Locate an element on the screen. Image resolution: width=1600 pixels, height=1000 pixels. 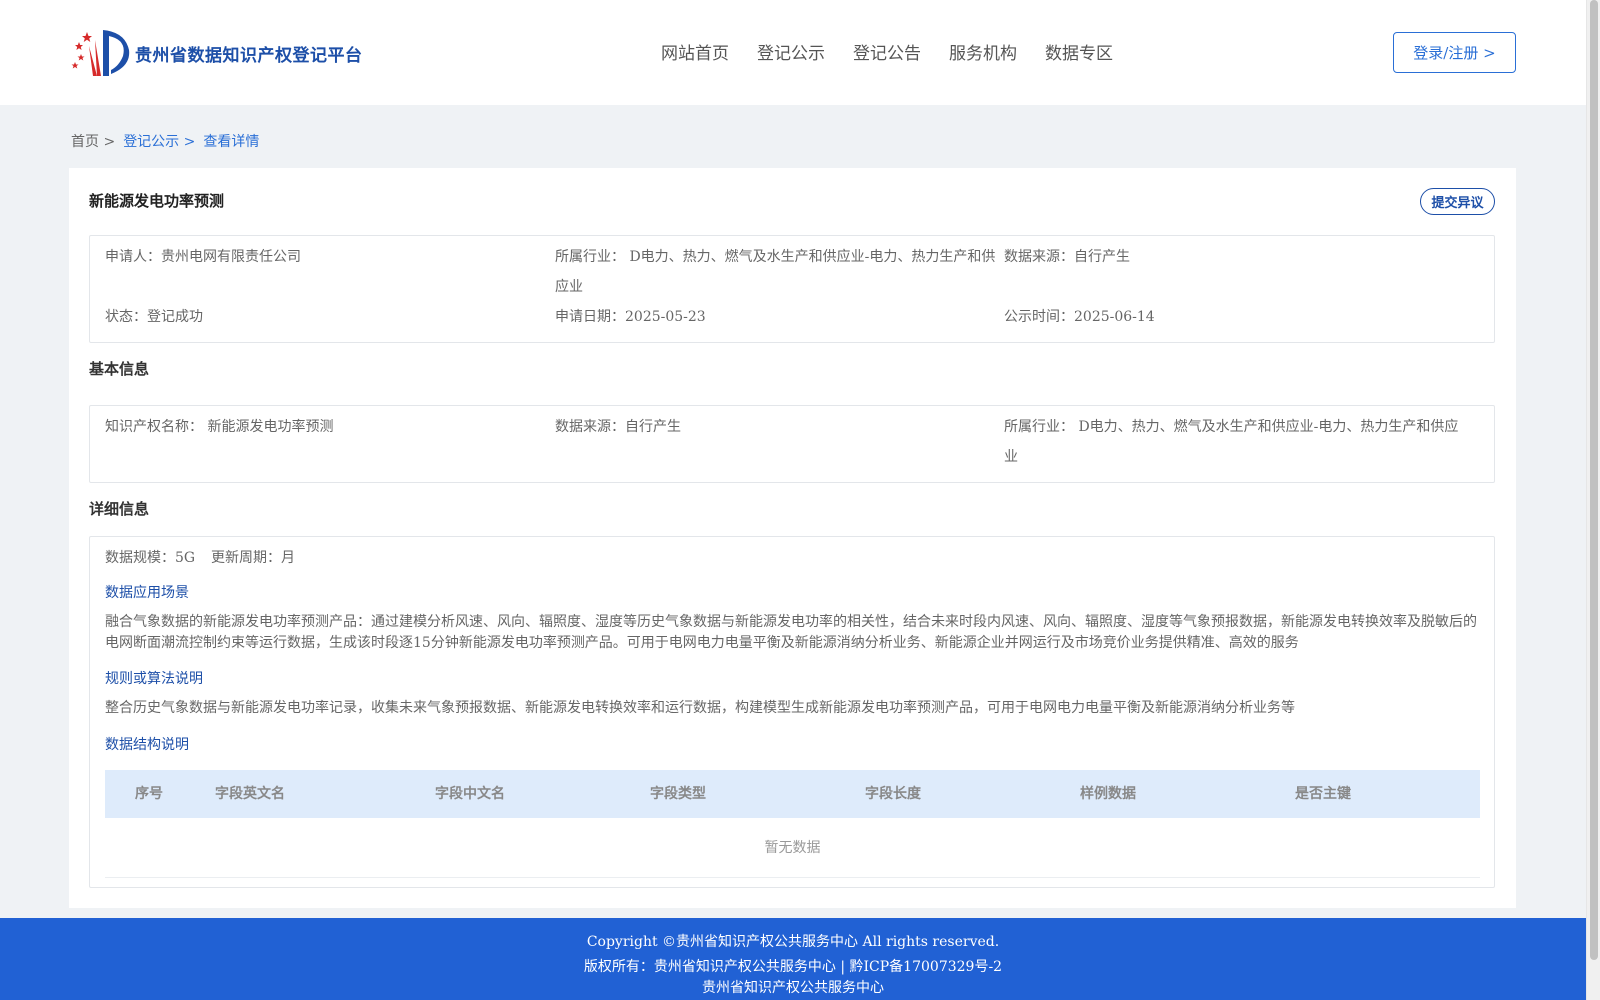
breadcrumb: 首页 > 登记公示 > 查看详情 is located at coordinates (169, 141).